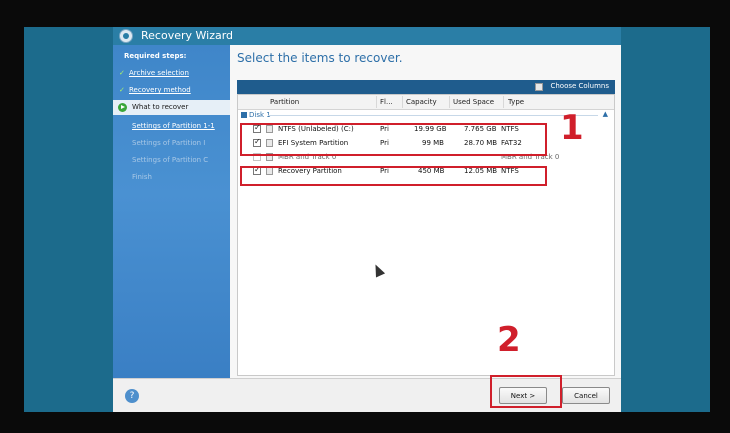 Image resolution: width=730 pixels, height=433 pixels. I want to click on page-title: Select the items to recover., so click(320, 58).